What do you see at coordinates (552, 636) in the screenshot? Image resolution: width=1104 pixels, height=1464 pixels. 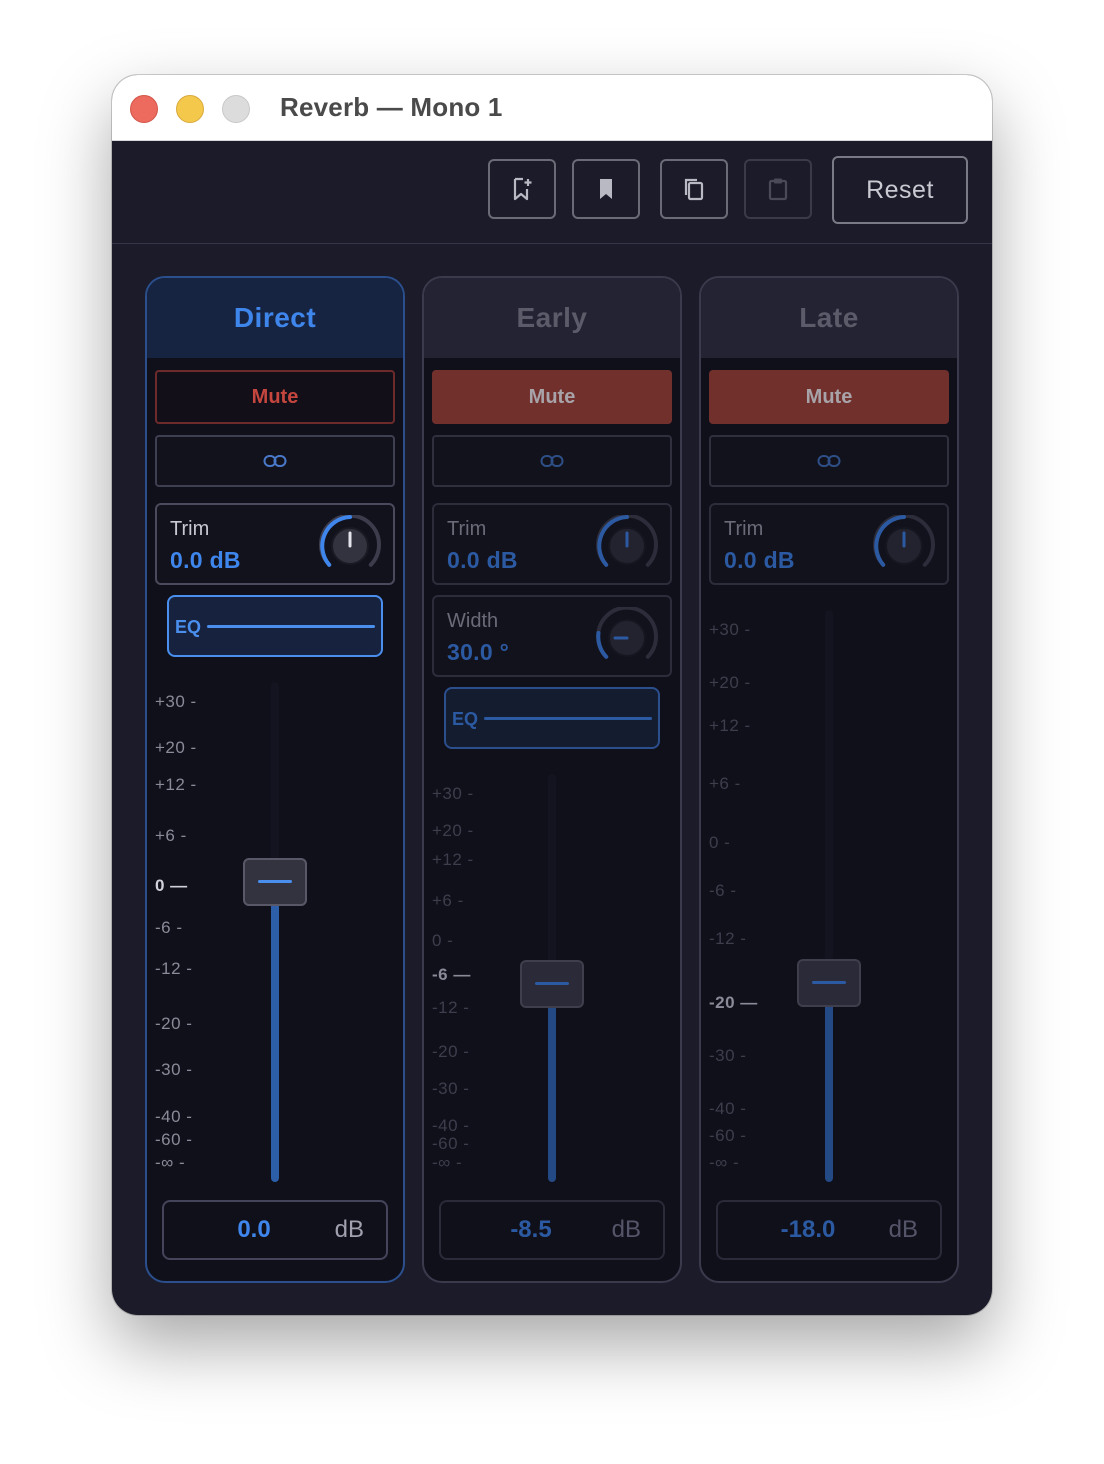 I see `width-control: Width 30.0 °` at bounding box center [552, 636].